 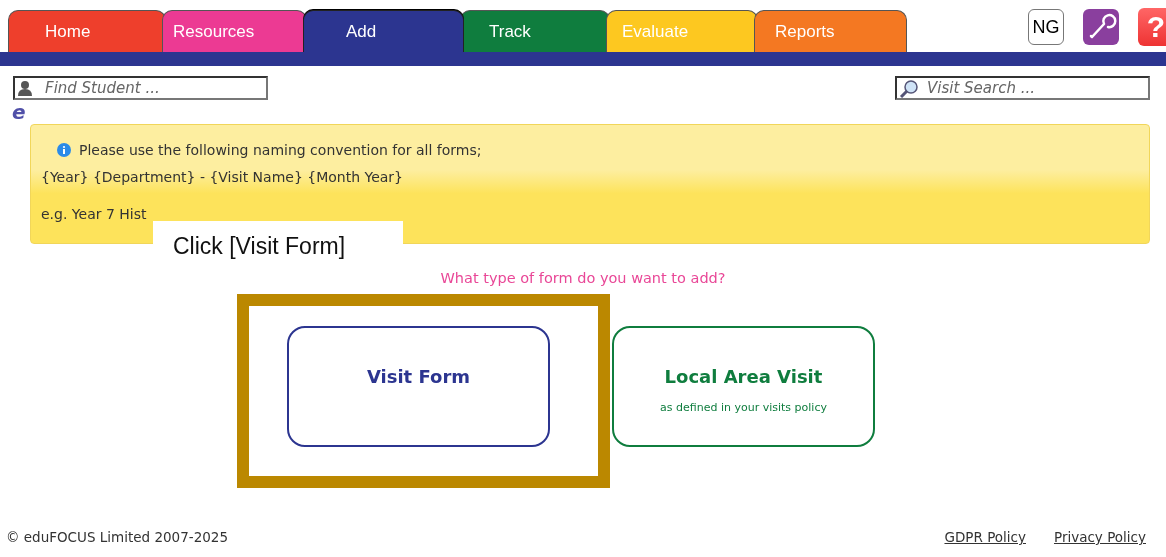 What do you see at coordinates (1101, 27) in the screenshot?
I see `wrench-icon` at bounding box center [1101, 27].